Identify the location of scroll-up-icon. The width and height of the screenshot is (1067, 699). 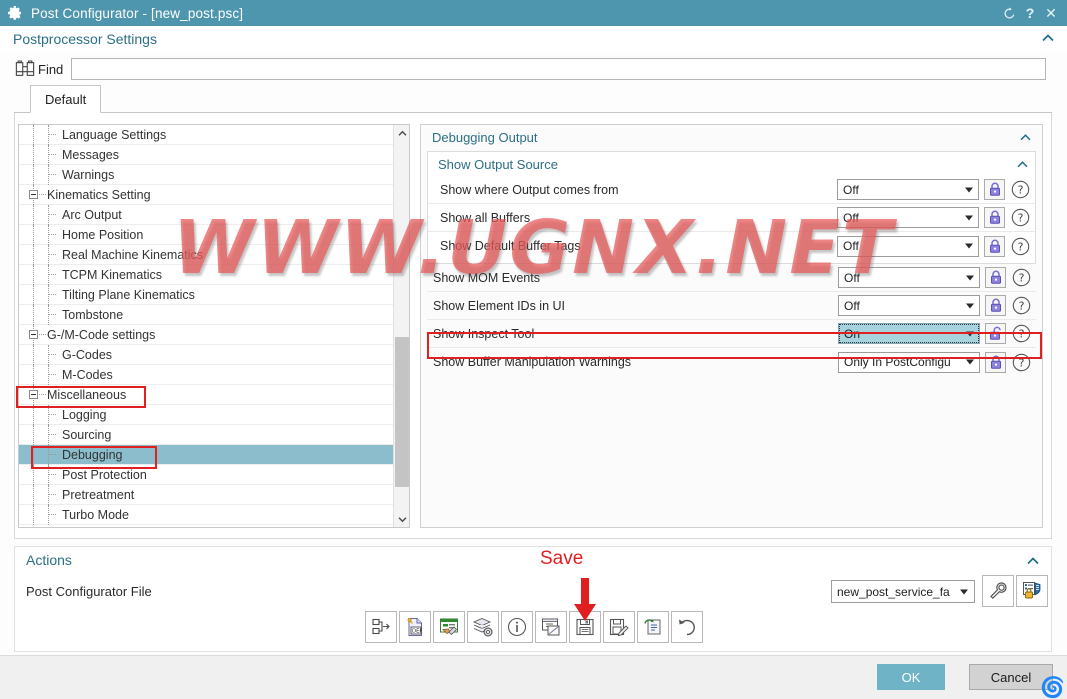
(401, 133).